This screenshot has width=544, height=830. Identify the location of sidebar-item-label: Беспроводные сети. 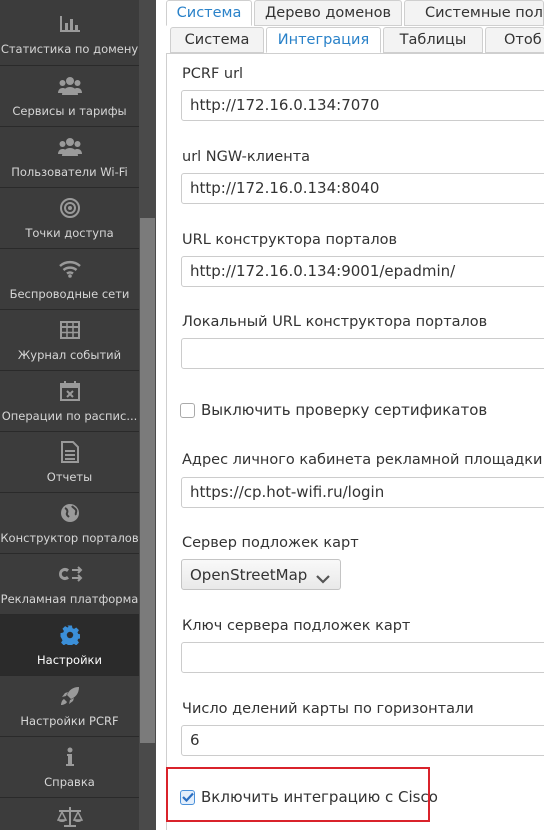
(69, 293).